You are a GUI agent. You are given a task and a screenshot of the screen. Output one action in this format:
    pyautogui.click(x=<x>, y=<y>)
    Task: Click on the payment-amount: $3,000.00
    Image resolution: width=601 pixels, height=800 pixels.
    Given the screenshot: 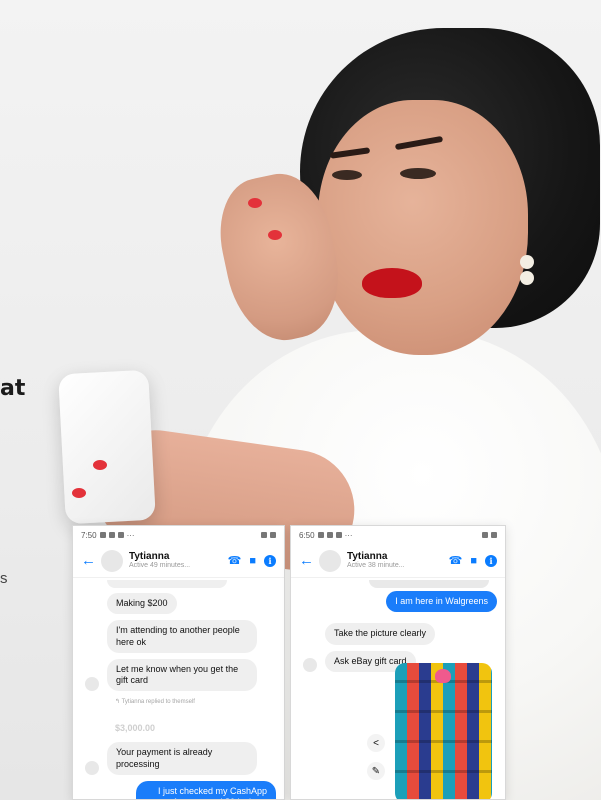 What is the action you would take?
    pyautogui.click(x=135, y=728)
    